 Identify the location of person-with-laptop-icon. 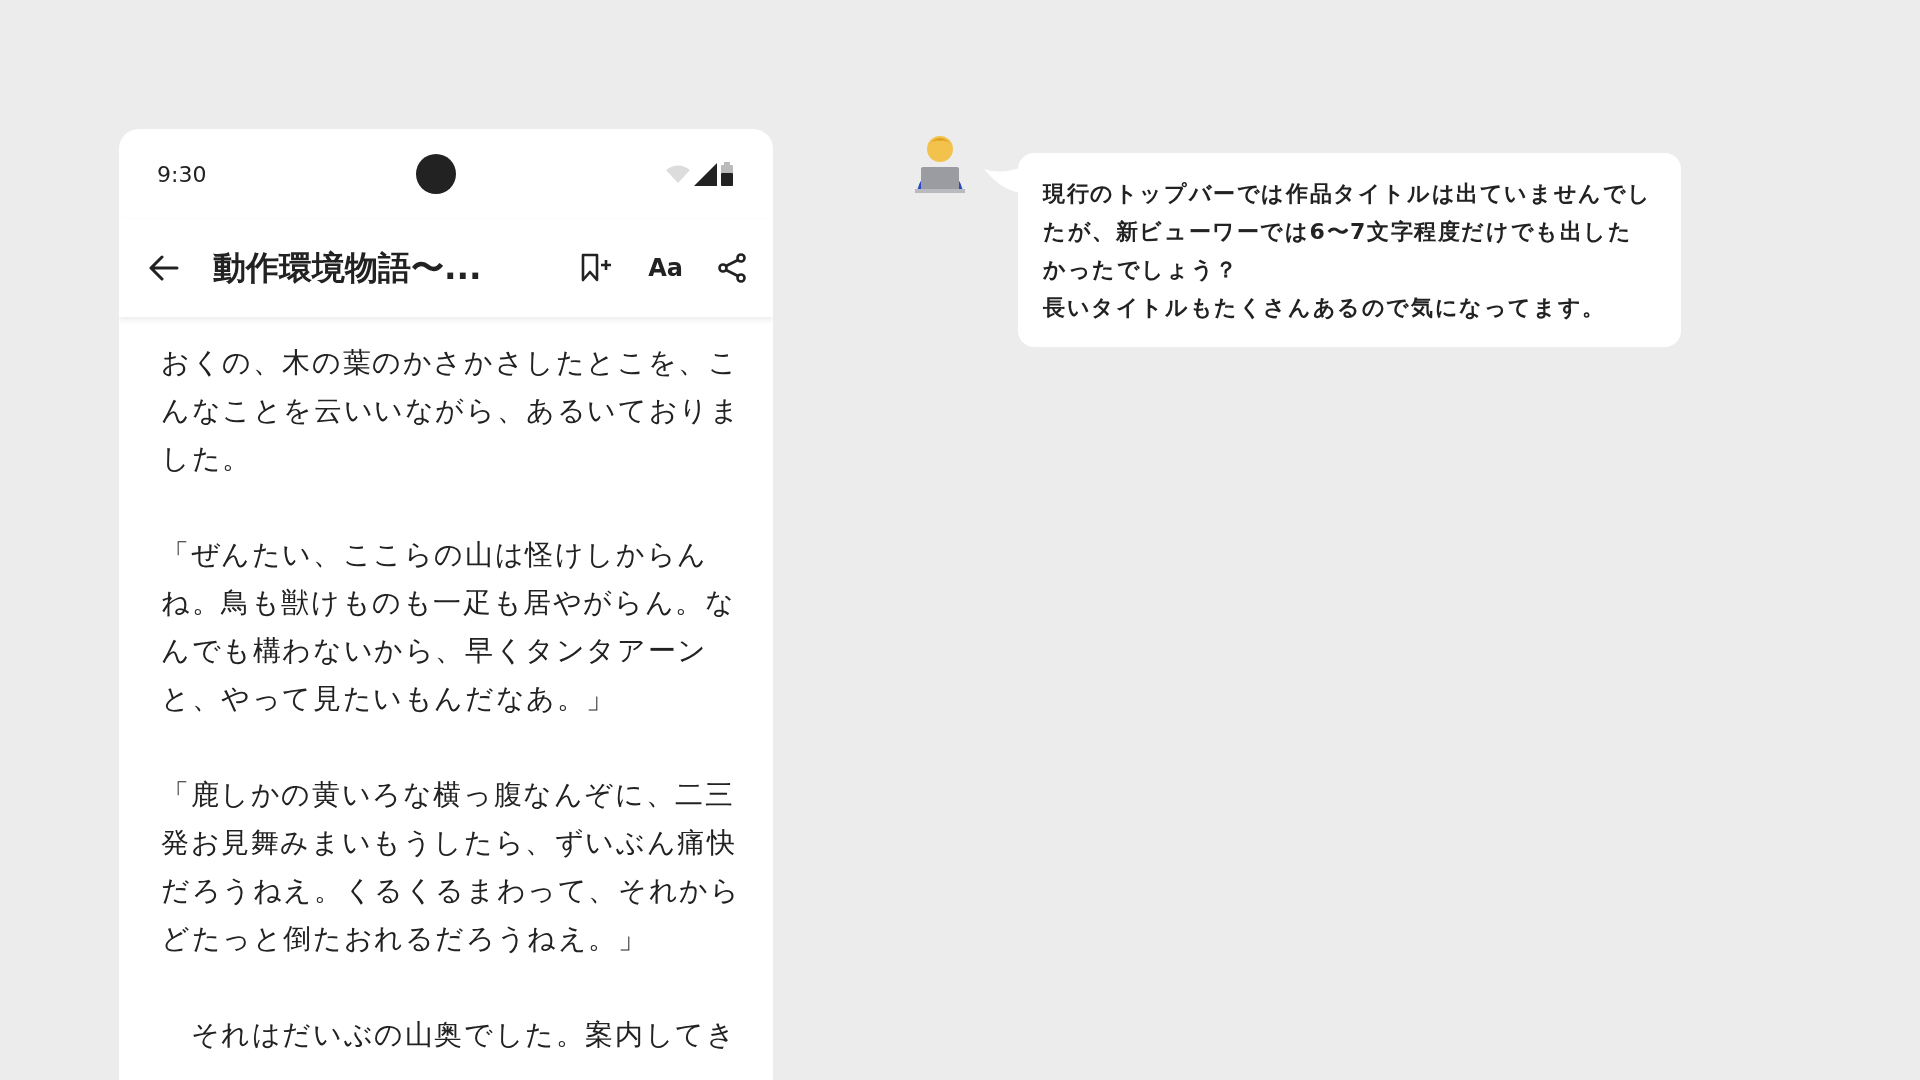
(940, 163).